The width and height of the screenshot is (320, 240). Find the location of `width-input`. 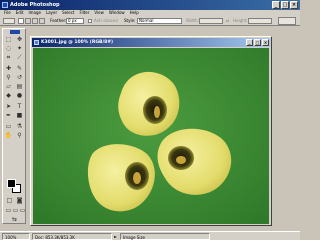

width-input is located at coordinates (211, 21).